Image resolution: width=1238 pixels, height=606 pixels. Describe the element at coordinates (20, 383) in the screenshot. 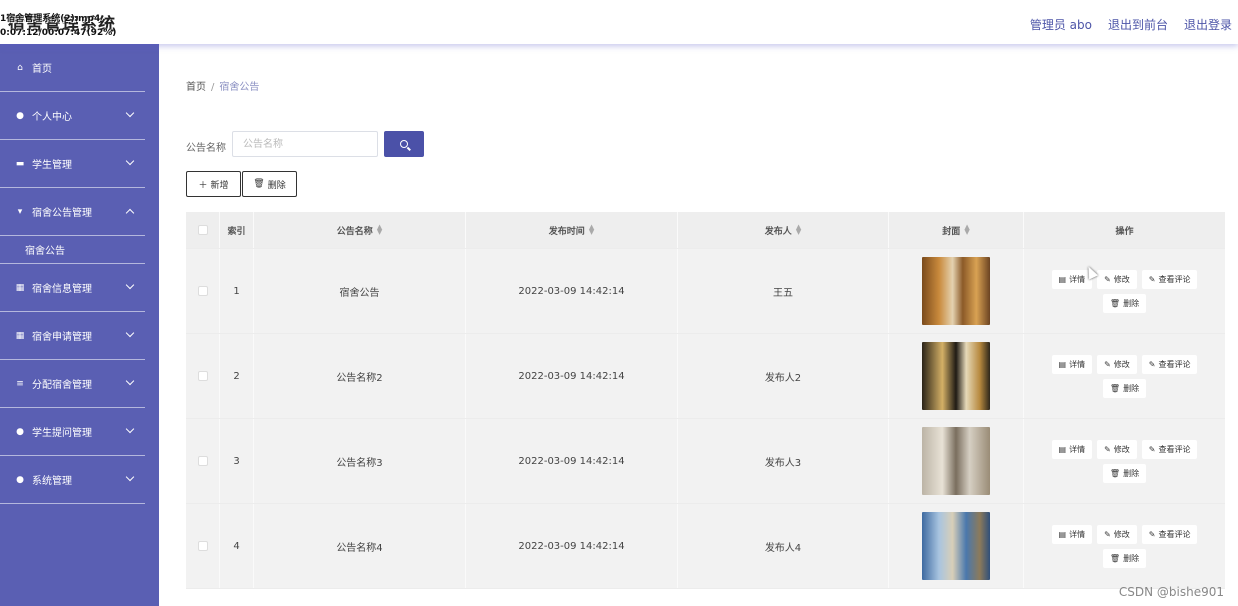

I see `list-icon: ≡` at that location.